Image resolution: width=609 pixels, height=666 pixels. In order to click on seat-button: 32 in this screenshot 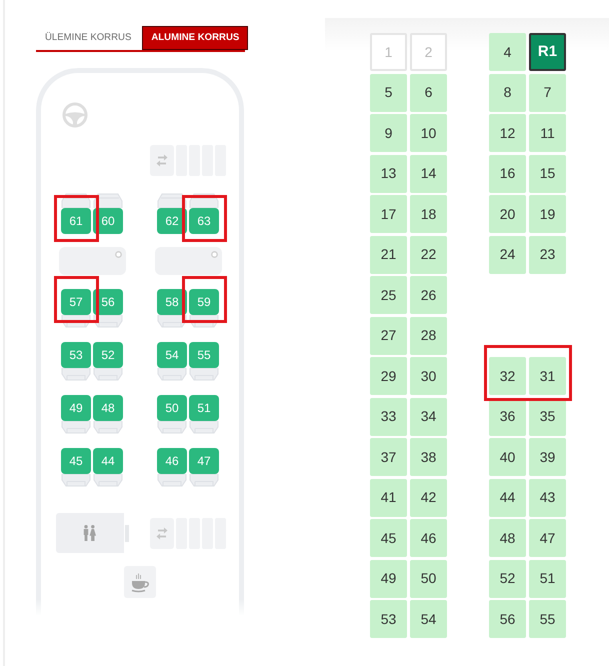, I will do `click(507, 376)`.